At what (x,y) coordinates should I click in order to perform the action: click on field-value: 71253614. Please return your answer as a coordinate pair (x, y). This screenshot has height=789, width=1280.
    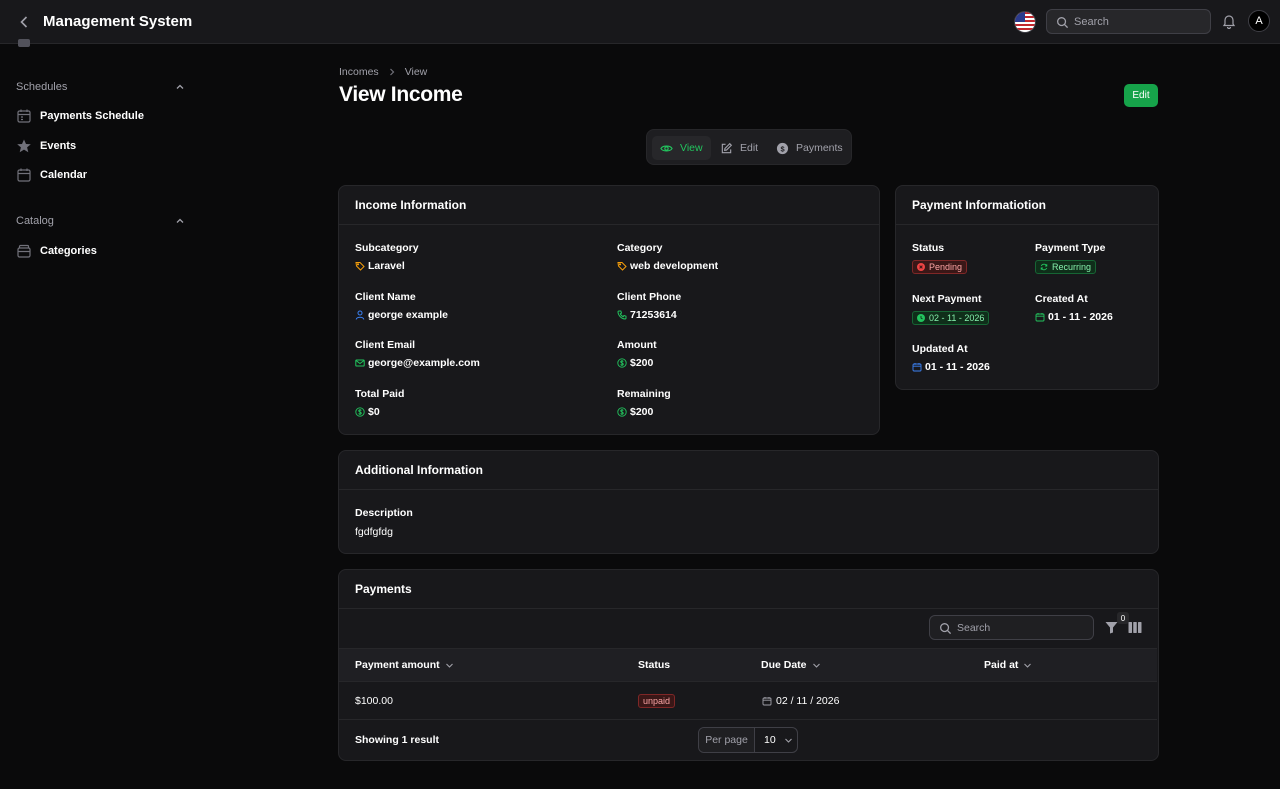
    Looking at the image, I should click on (649, 315).